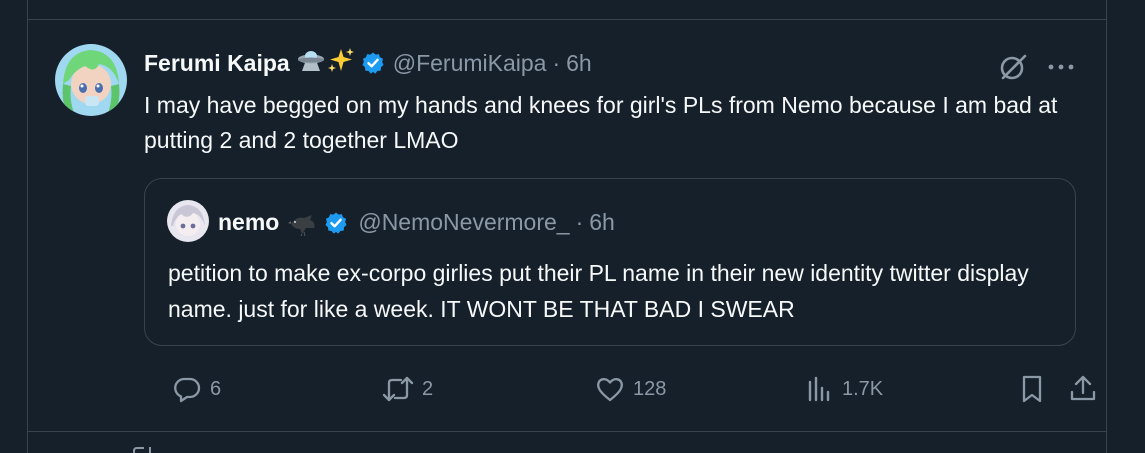  I want to click on share-button, so click(1083, 389).